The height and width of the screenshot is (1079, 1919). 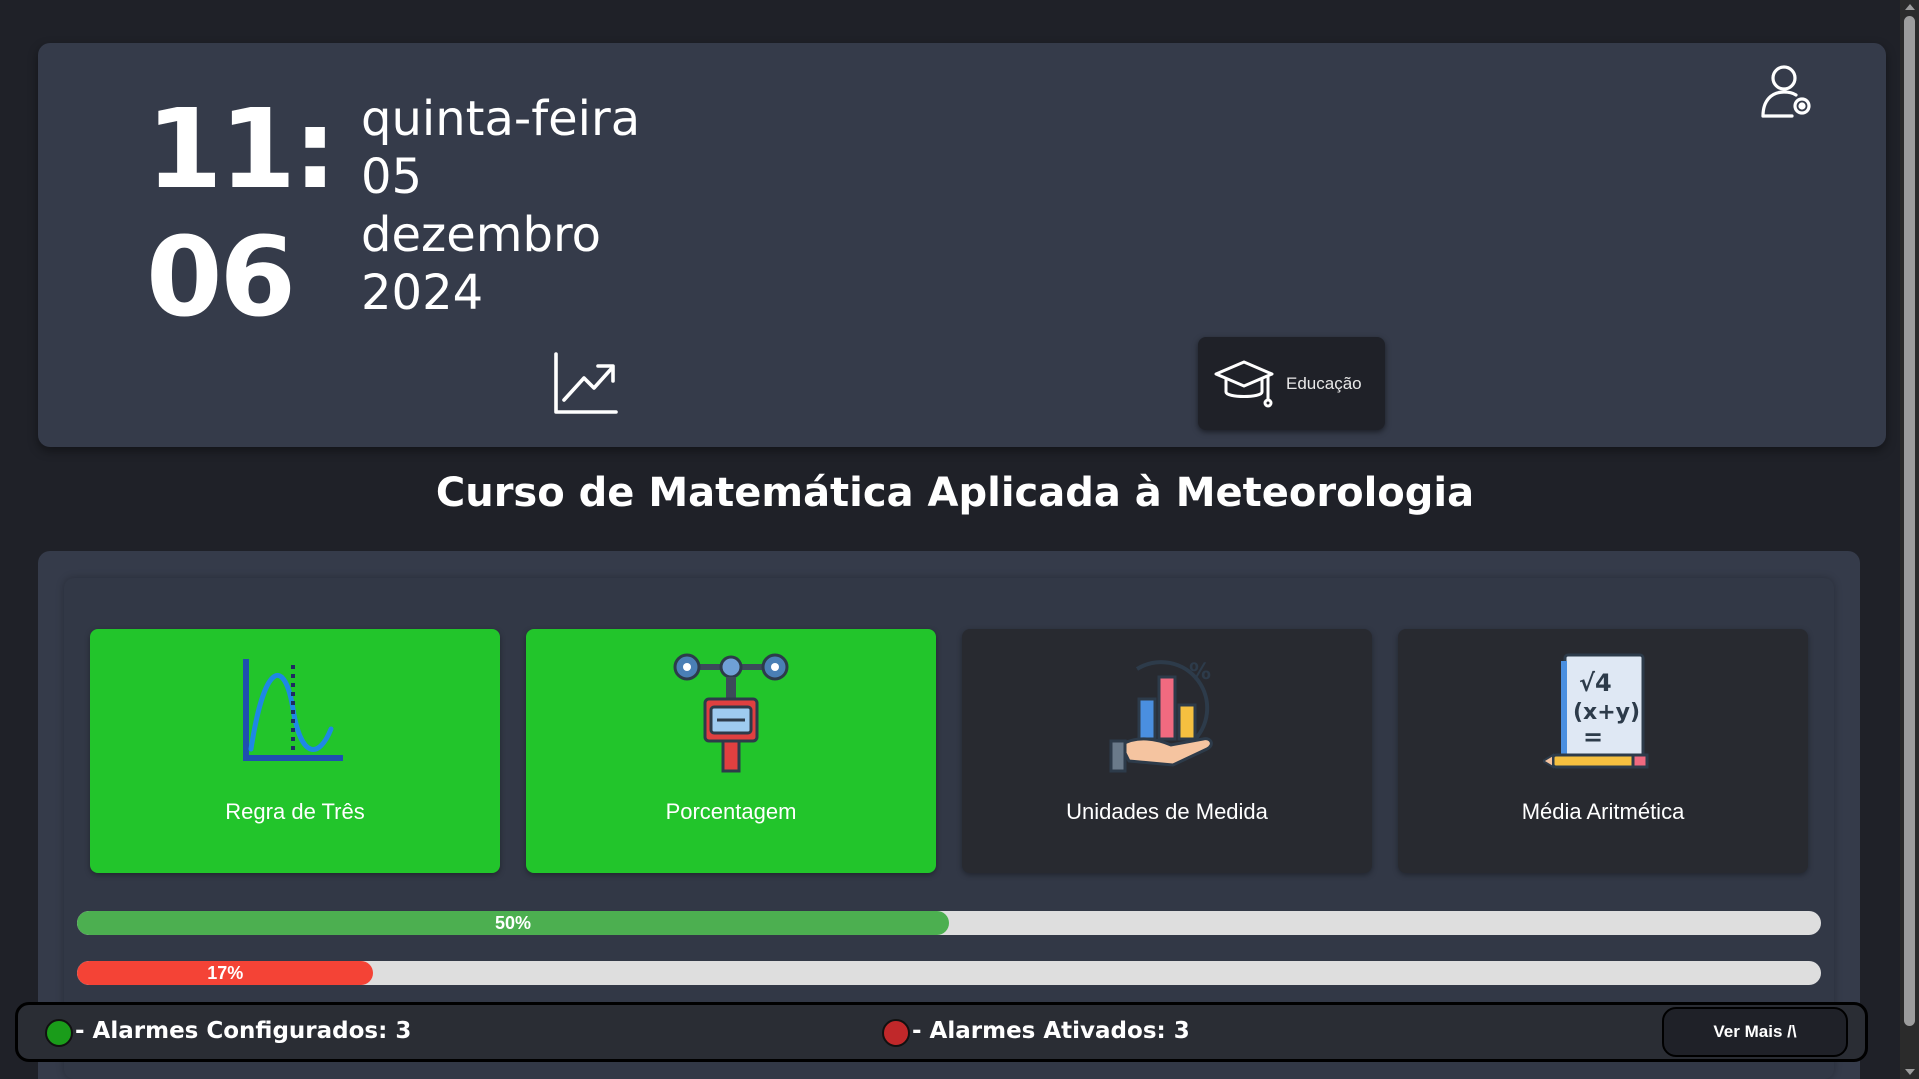 What do you see at coordinates (293, 710) in the screenshot?
I see `wave-graph-icon` at bounding box center [293, 710].